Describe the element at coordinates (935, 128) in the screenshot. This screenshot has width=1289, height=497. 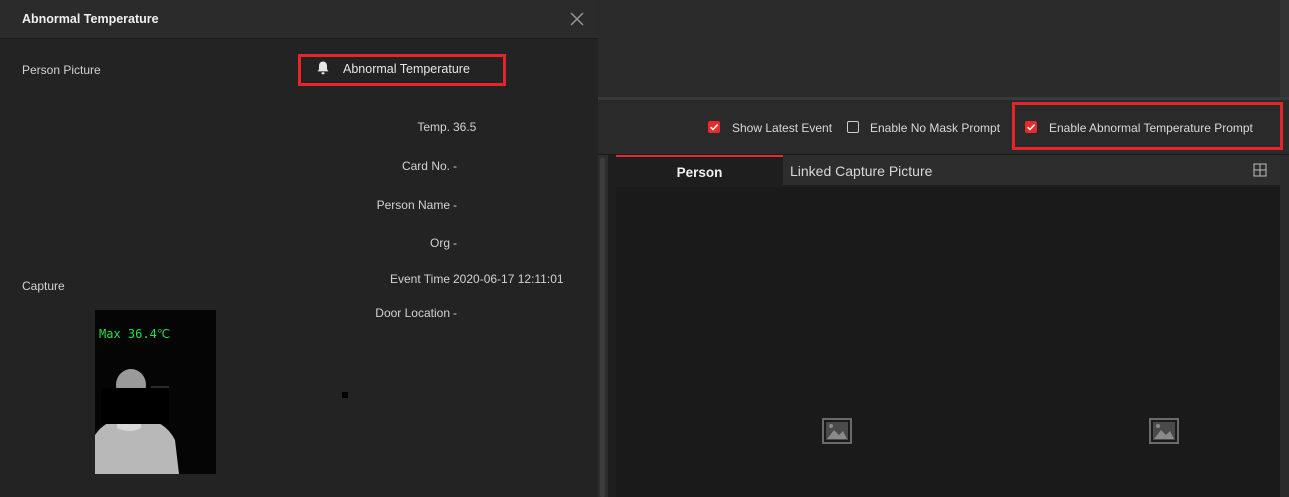
I see `enable-no-mask-prompt-label: Enable No Mask Prompt` at that location.